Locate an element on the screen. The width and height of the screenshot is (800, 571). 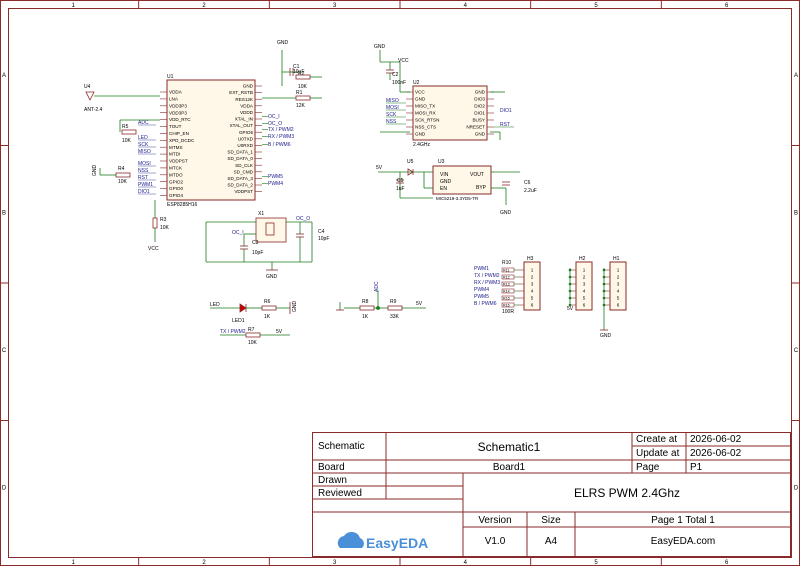
u3-5v-net: 5V is located at coordinates (379, 168).